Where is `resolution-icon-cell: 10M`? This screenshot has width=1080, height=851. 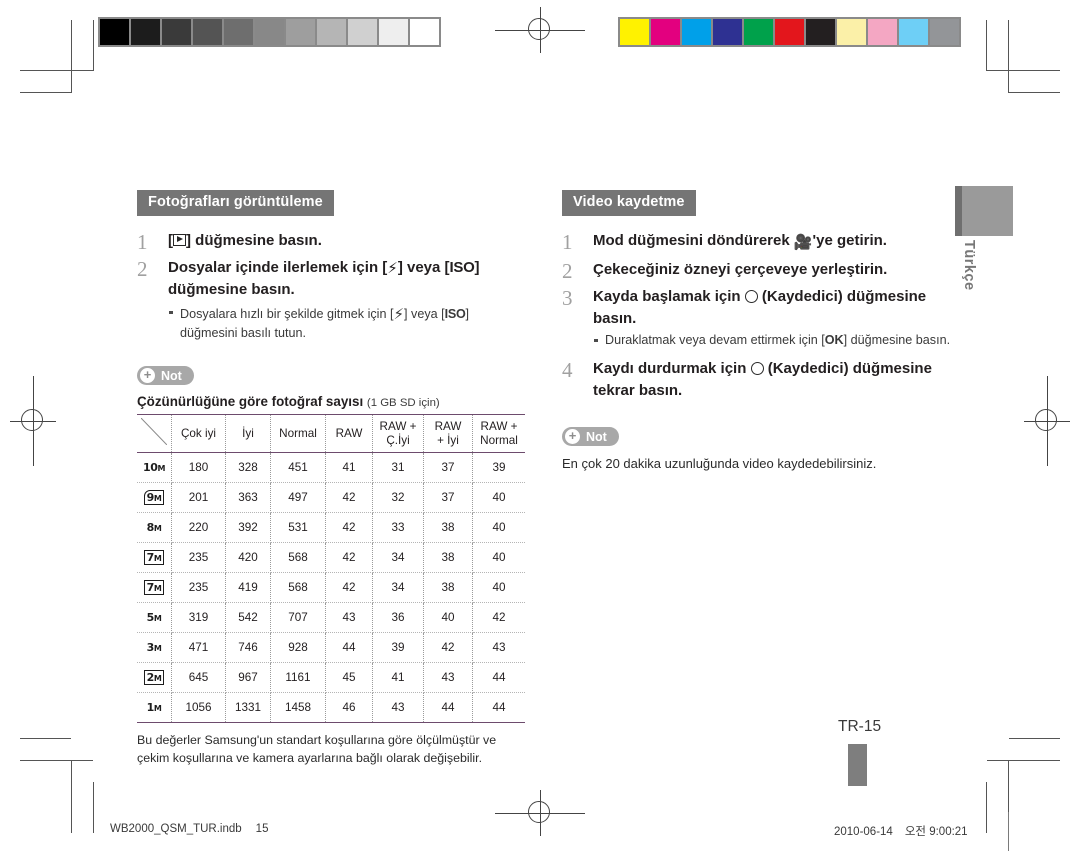 resolution-icon-cell: 10M is located at coordinates (154, 468).